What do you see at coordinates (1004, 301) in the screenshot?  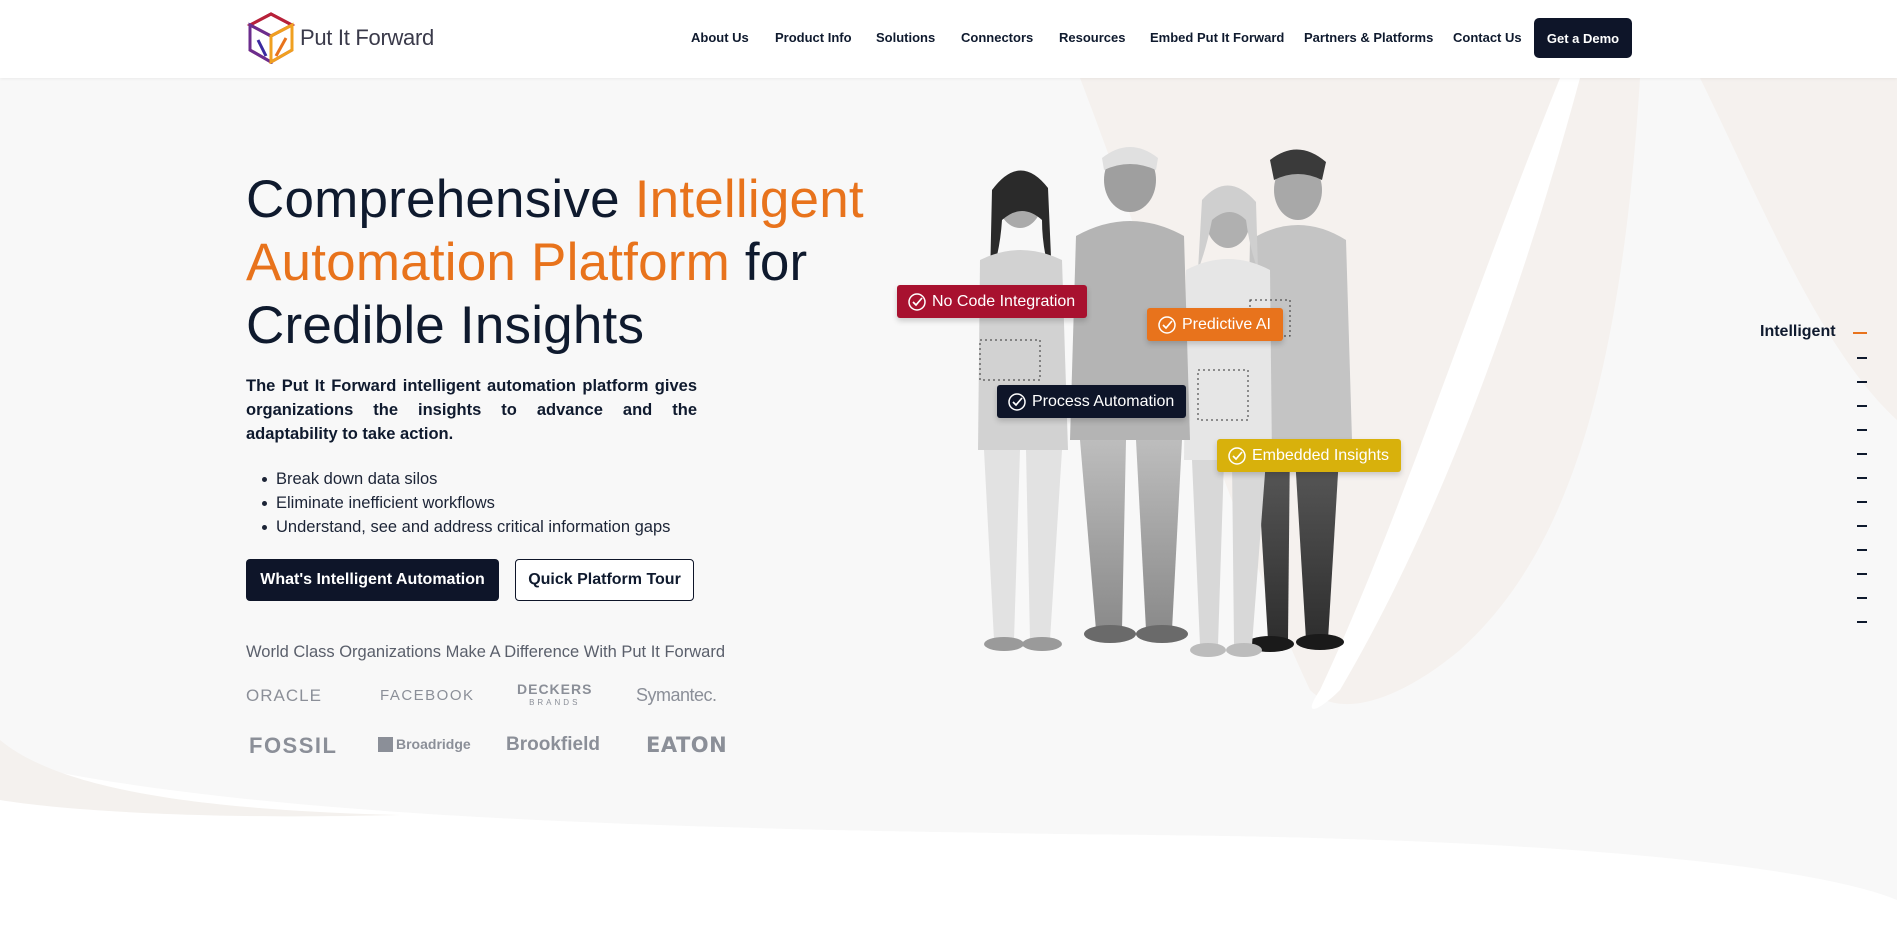 I see `tag-label: No Code Integration` at bounding box center [1004, 301].